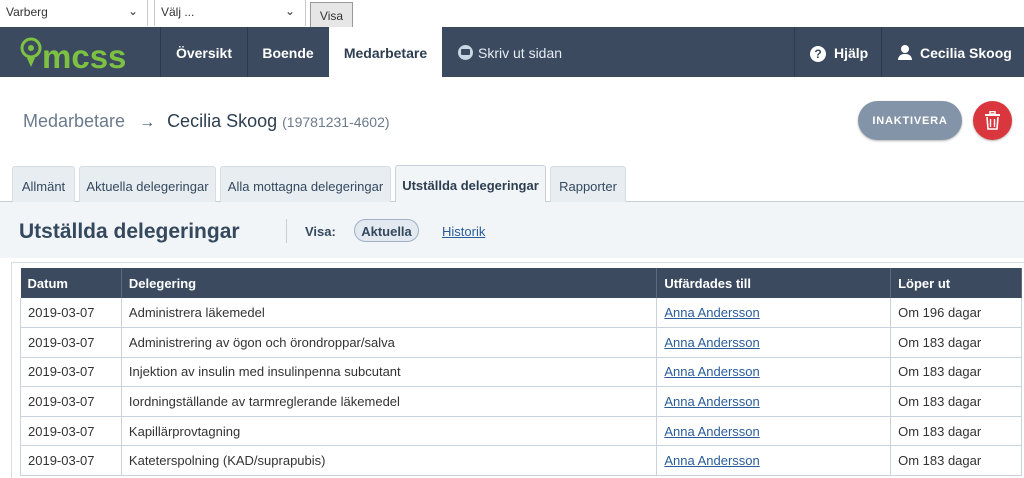 The image size is (1024, 478). I want to click on nav-item-boende: Boende, so click(288, 52).